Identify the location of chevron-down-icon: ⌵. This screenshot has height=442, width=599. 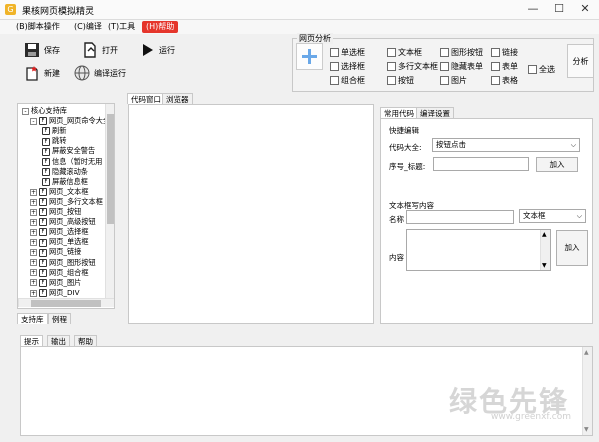
(579, 216).